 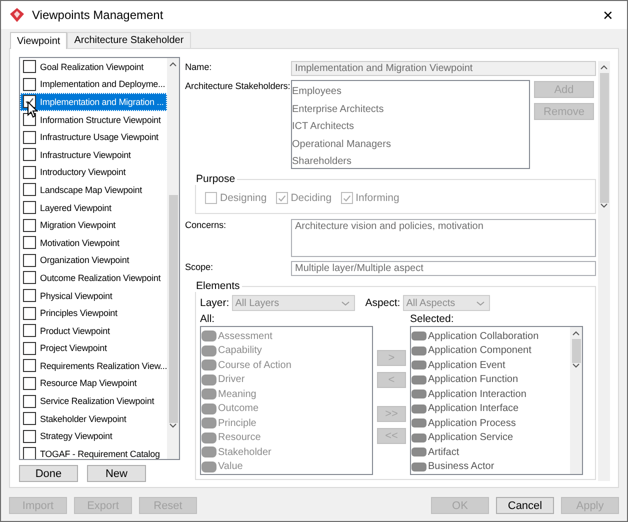 What do you see at coordinates (93, 436) in the screenshot?
I see `viewpoint-item: Strategy Viewpoint` at bounding box center [93, 436].